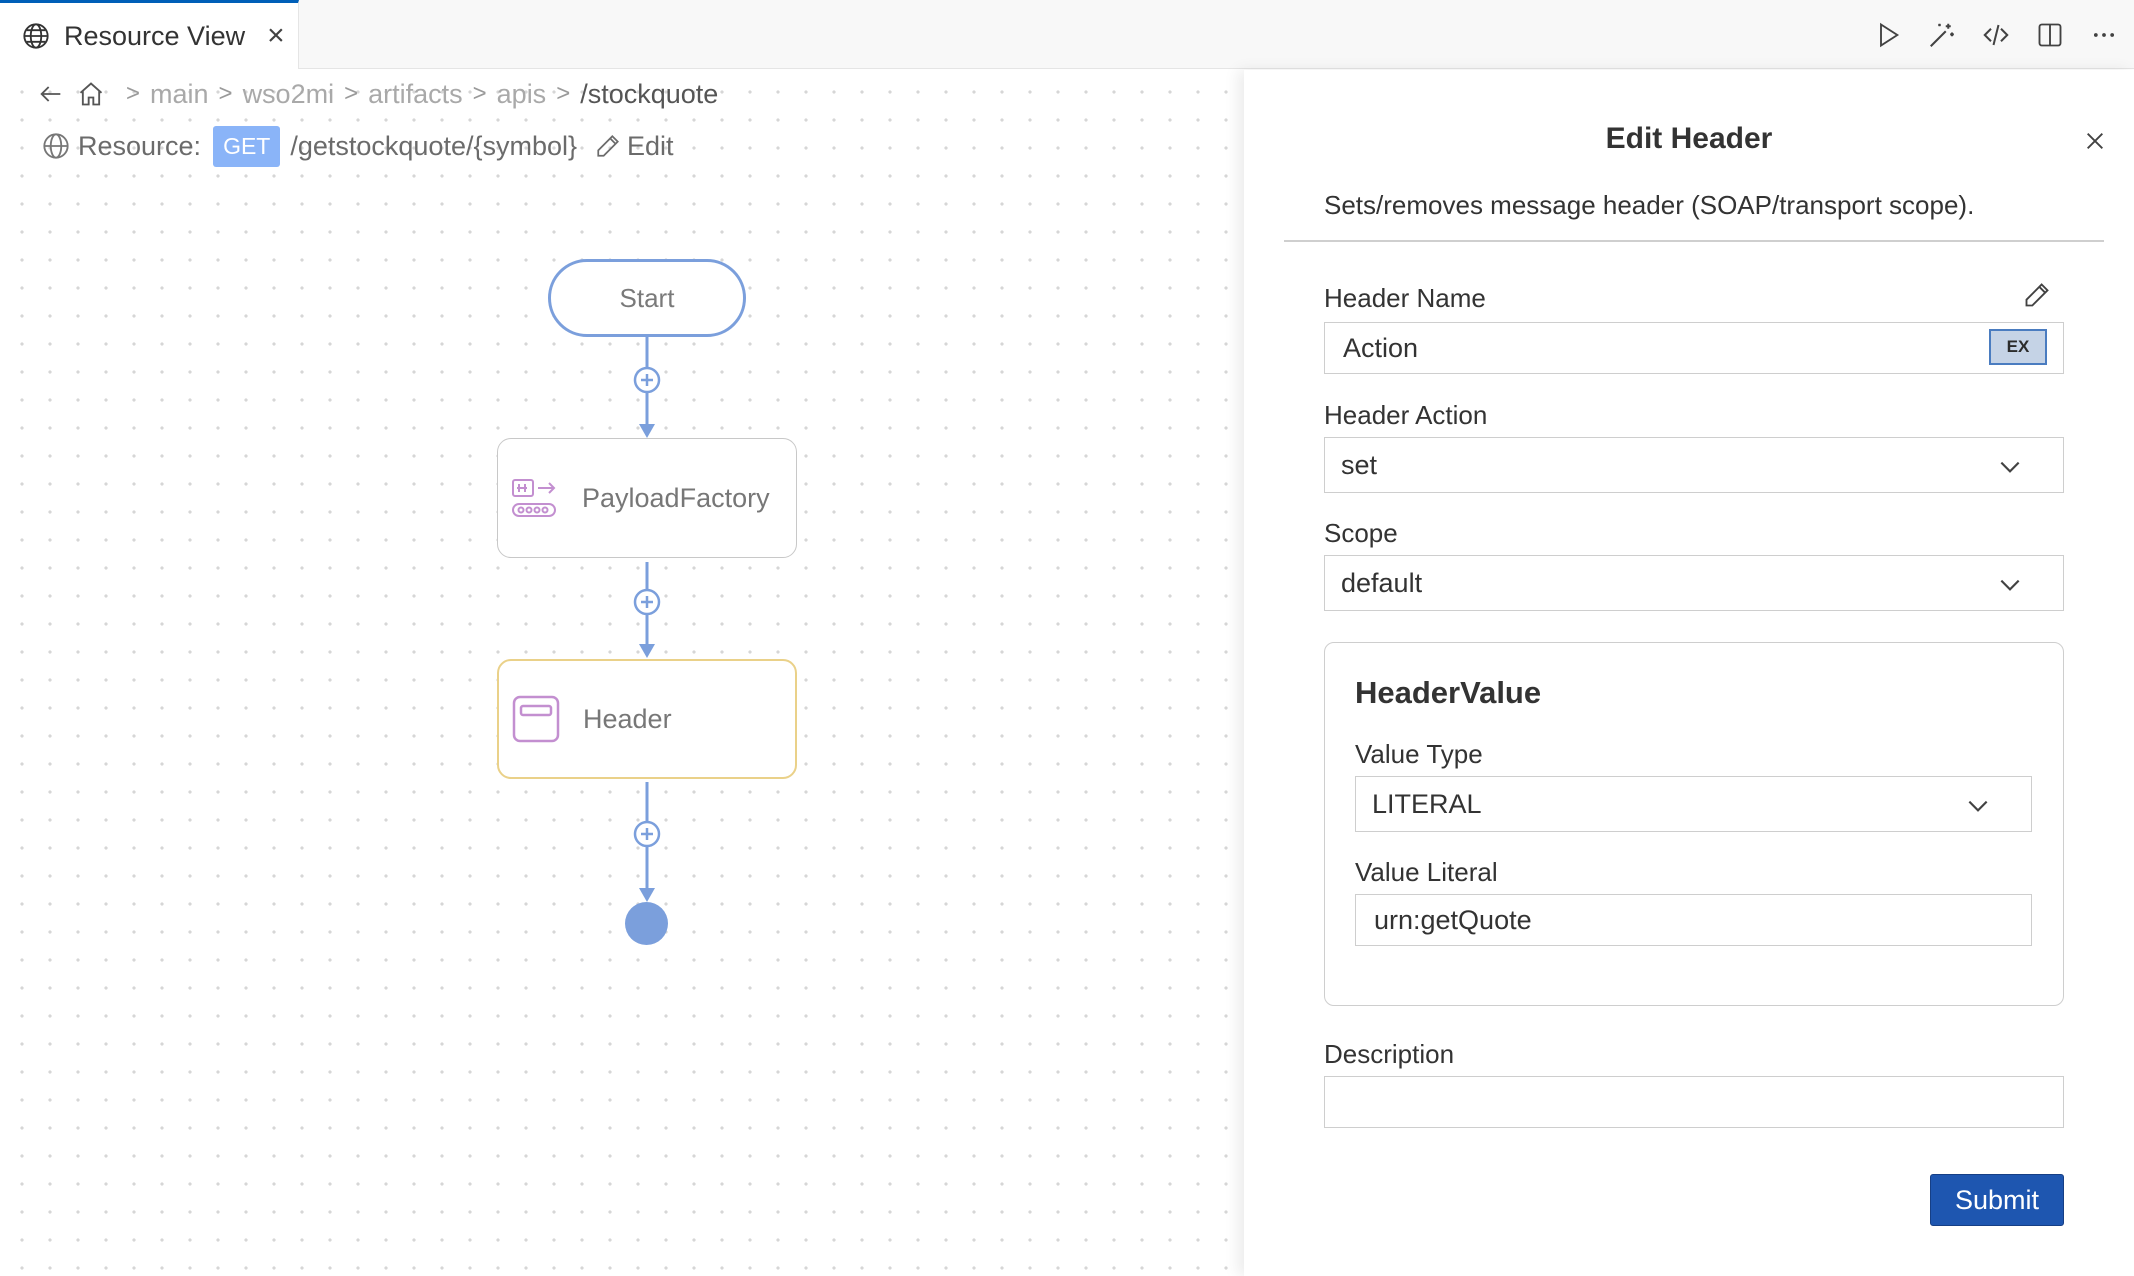  What do you see at coordinates (1453, 919) in the screenshot?
I see `value-literal-value: urn:getQuote` at bounding box center [1453, 919].